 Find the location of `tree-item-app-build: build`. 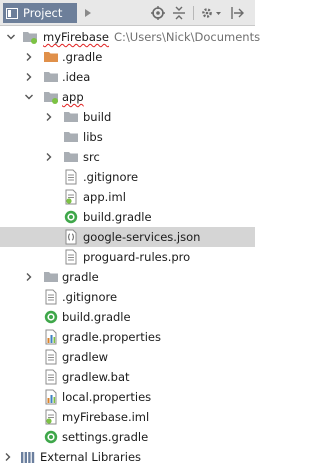

tree-item-app-build: build is located at coordinates (127, 117).